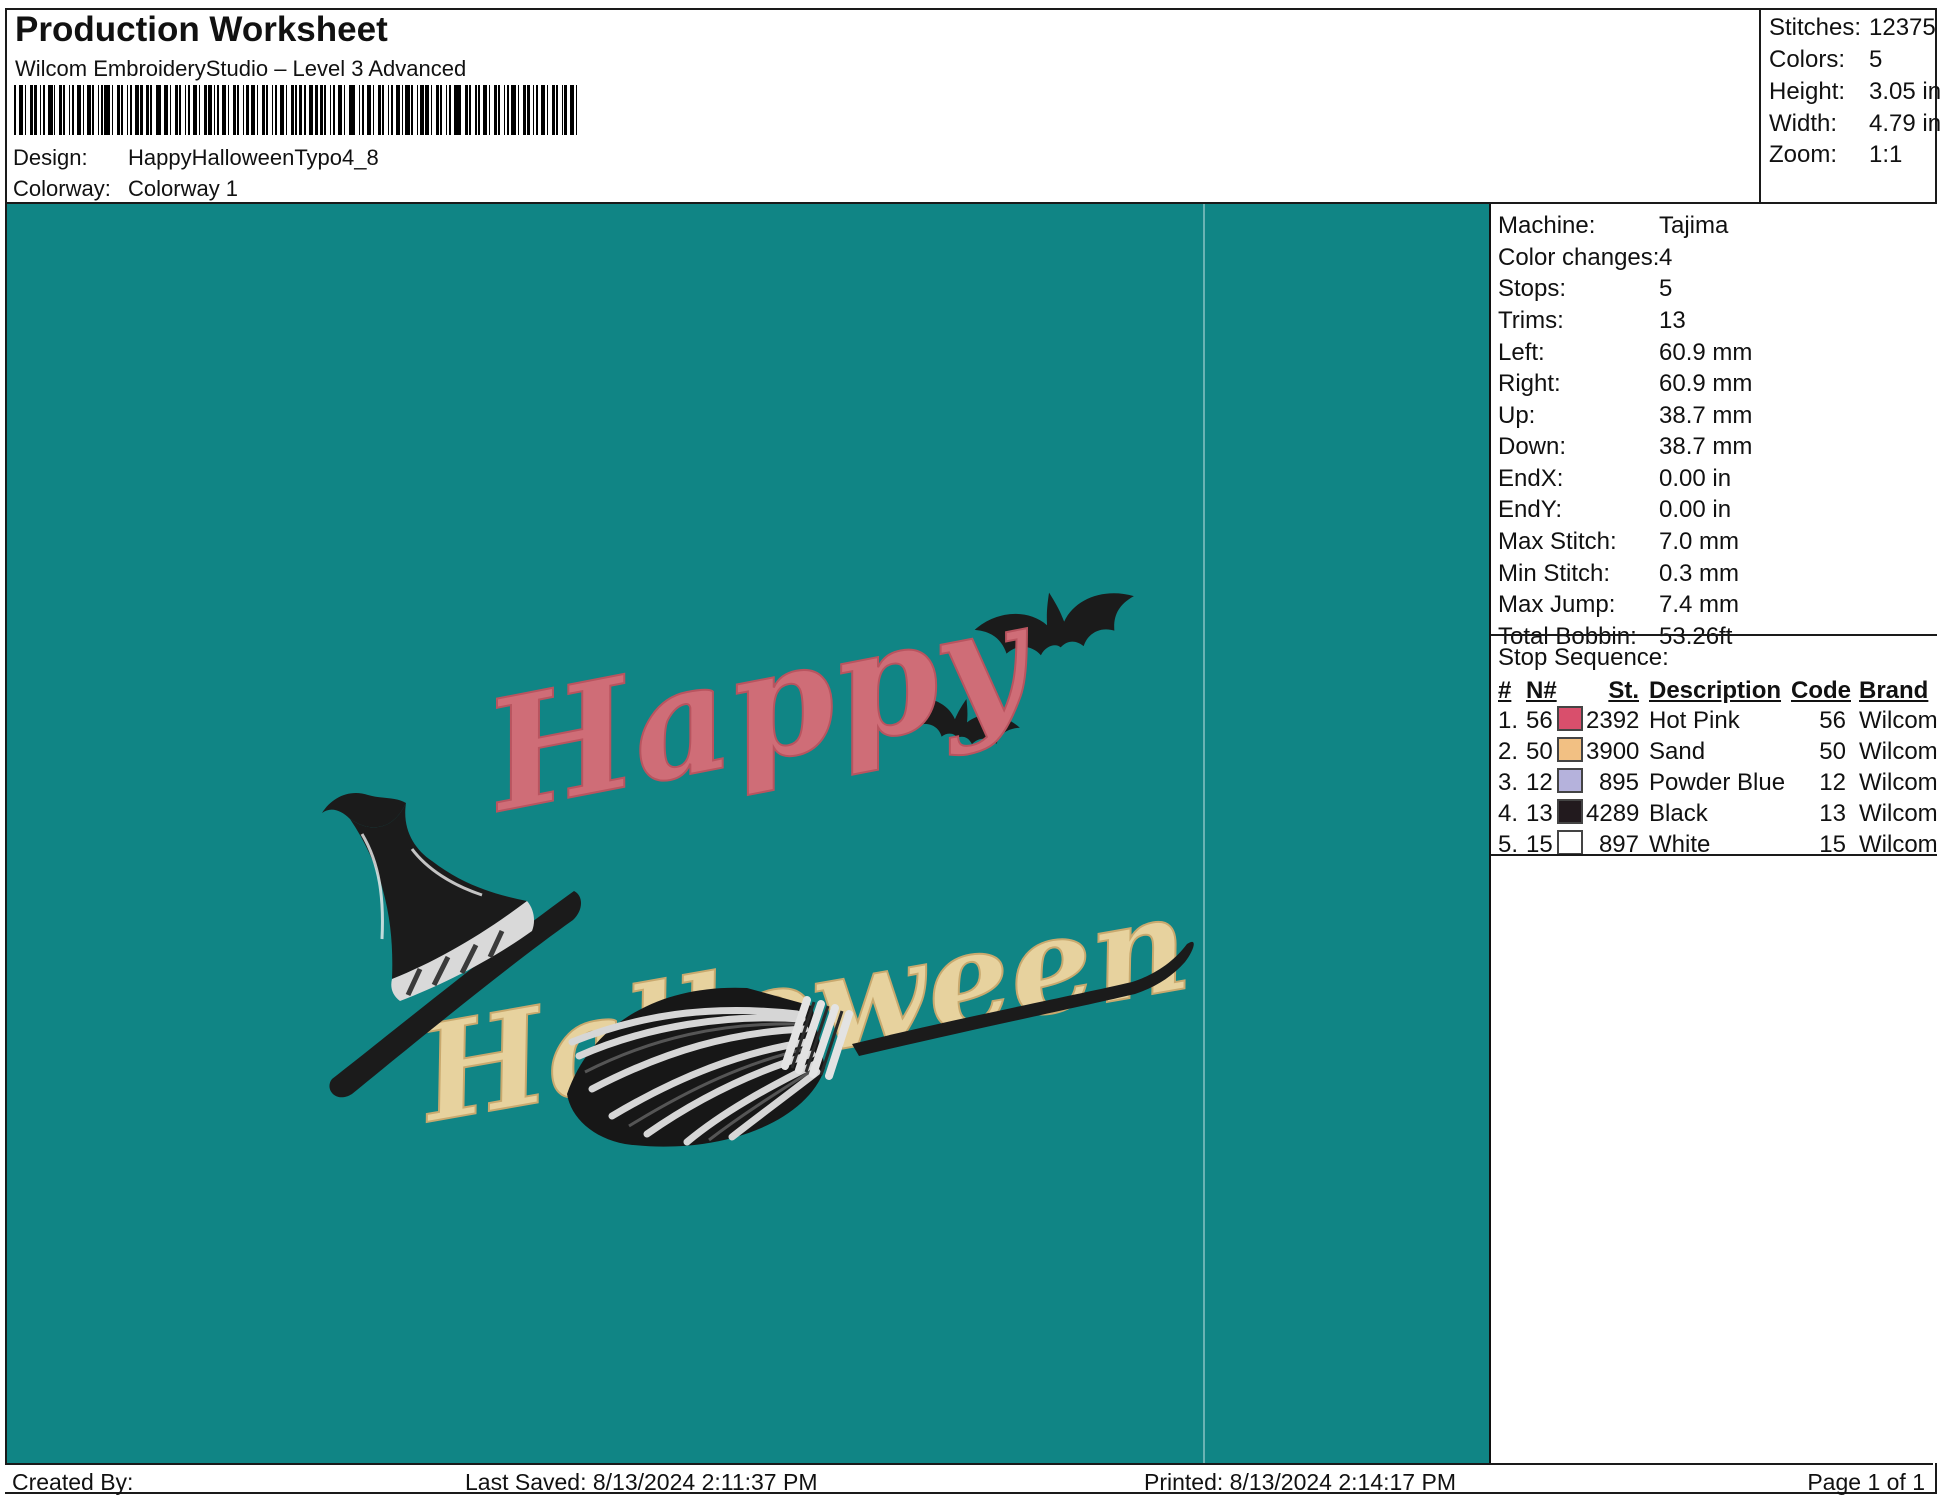 The width and height of the screenshot is (1946, 1497). Describe the element at coordinates (641, 1482) in the screenshot. I see `last-saved: Last Saved: 8/13/2024 2:11:37 PM` at that location.